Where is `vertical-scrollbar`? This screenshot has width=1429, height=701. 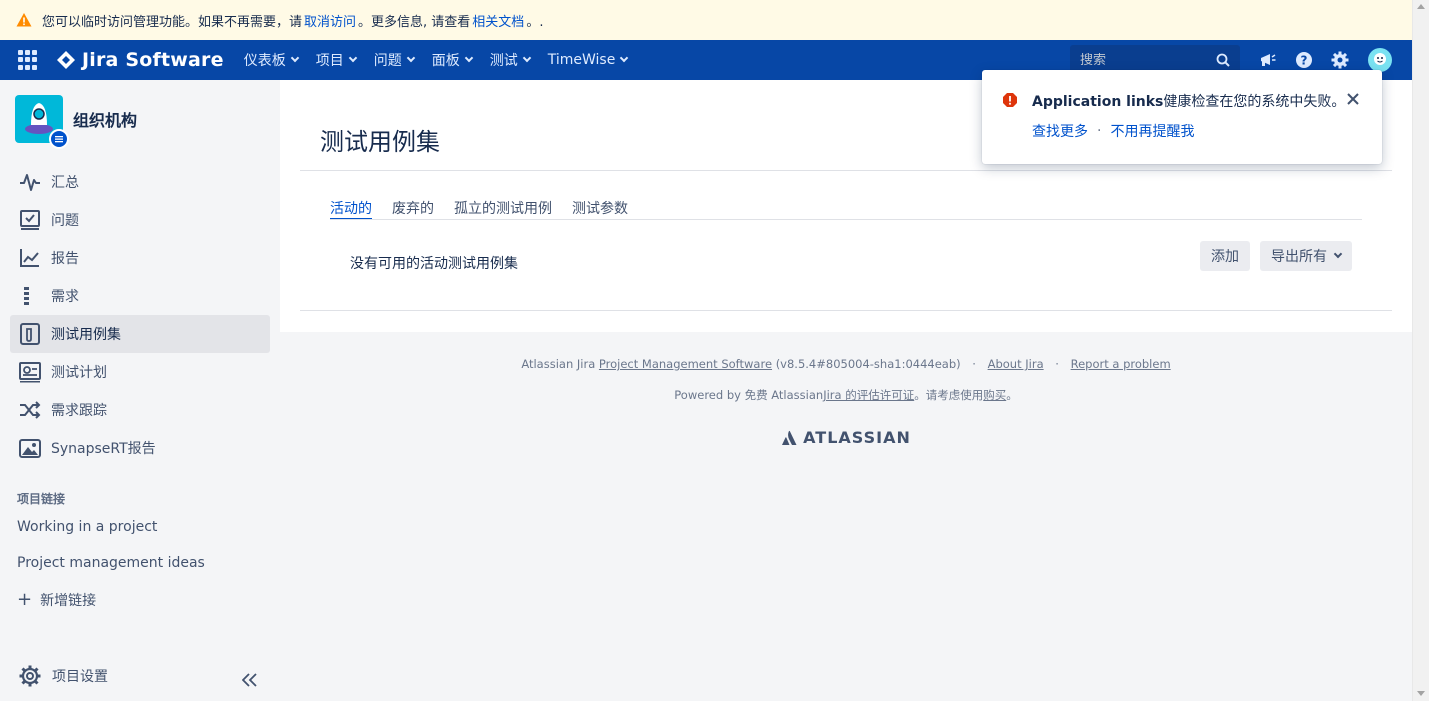
vertical-scrollbar is located at coordinates (1420, 350).